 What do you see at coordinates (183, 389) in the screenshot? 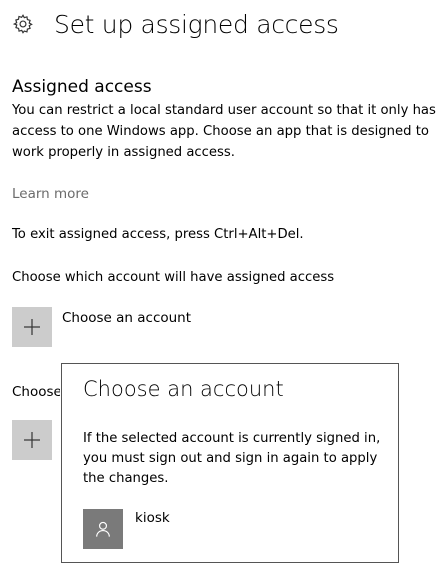
I see `flyout-title: Choose an account` at bounding box center [183, 389].